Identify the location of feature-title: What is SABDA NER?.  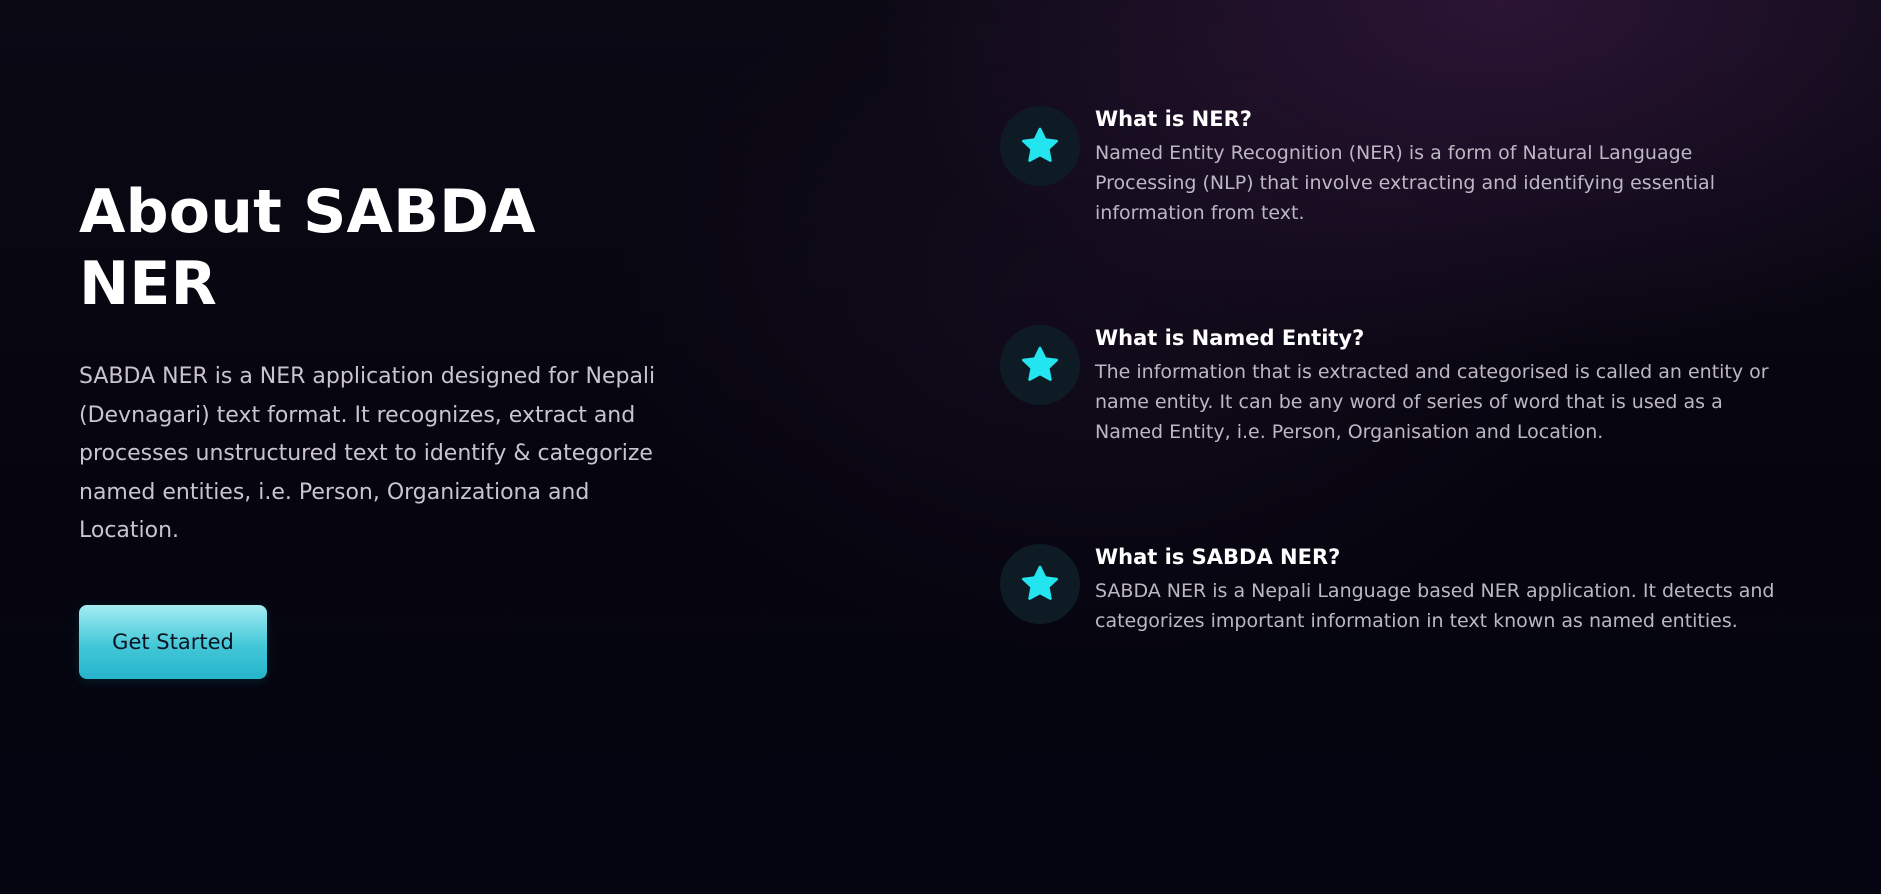
(1218, 557).